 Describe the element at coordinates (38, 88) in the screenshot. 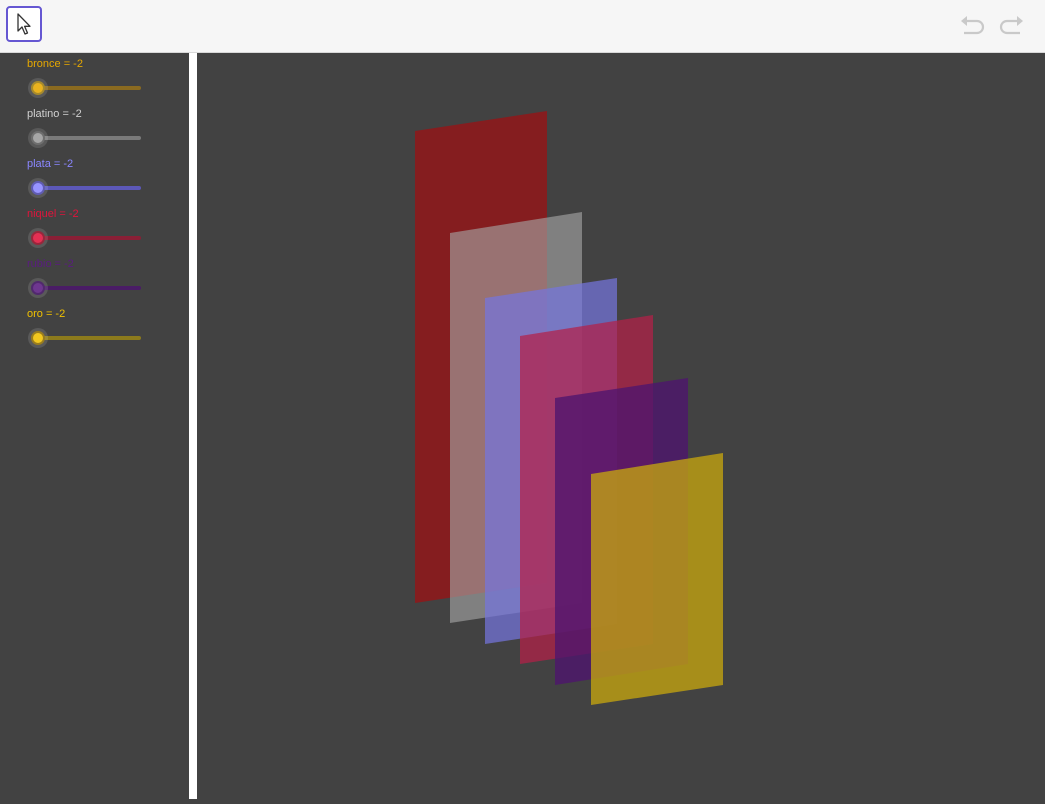

I see `slider-bronce-knob` at that location.